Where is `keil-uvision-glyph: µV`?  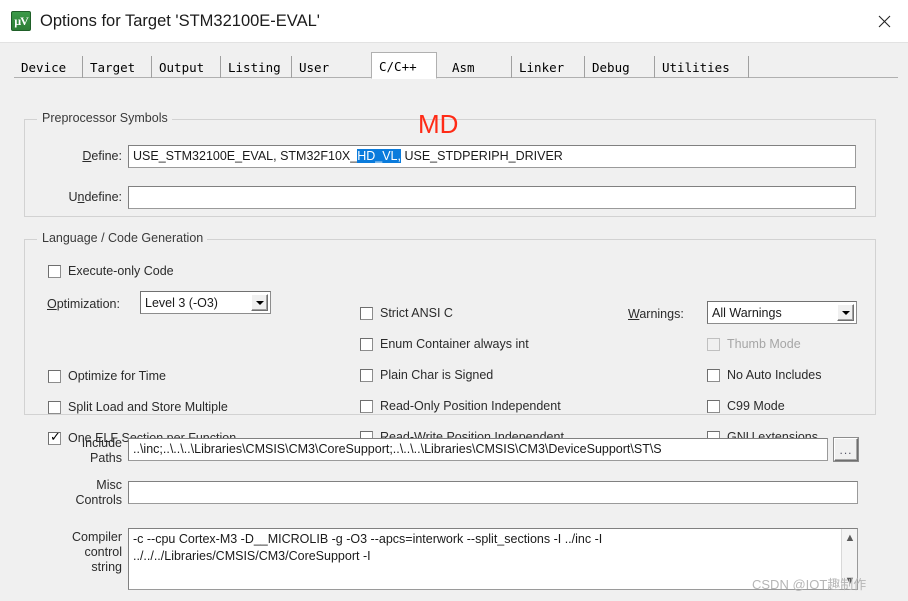 keil-uvision-glyph: µV is located at coordinates (21, 21).